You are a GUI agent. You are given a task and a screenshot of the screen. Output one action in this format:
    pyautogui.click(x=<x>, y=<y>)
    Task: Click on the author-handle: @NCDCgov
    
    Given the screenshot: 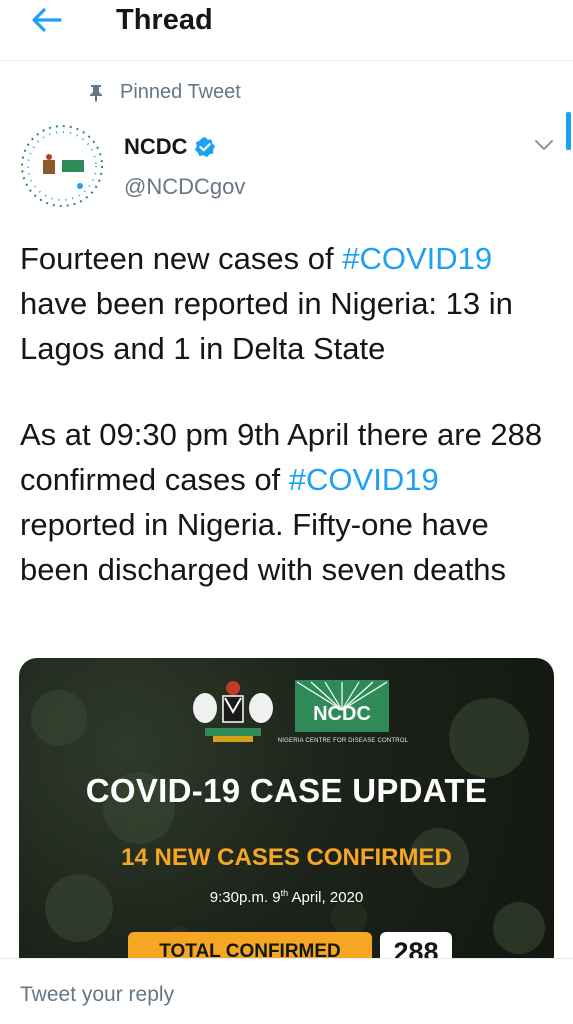 What is the action you would take?
    pyautogui.click(x=184, y=187)
    